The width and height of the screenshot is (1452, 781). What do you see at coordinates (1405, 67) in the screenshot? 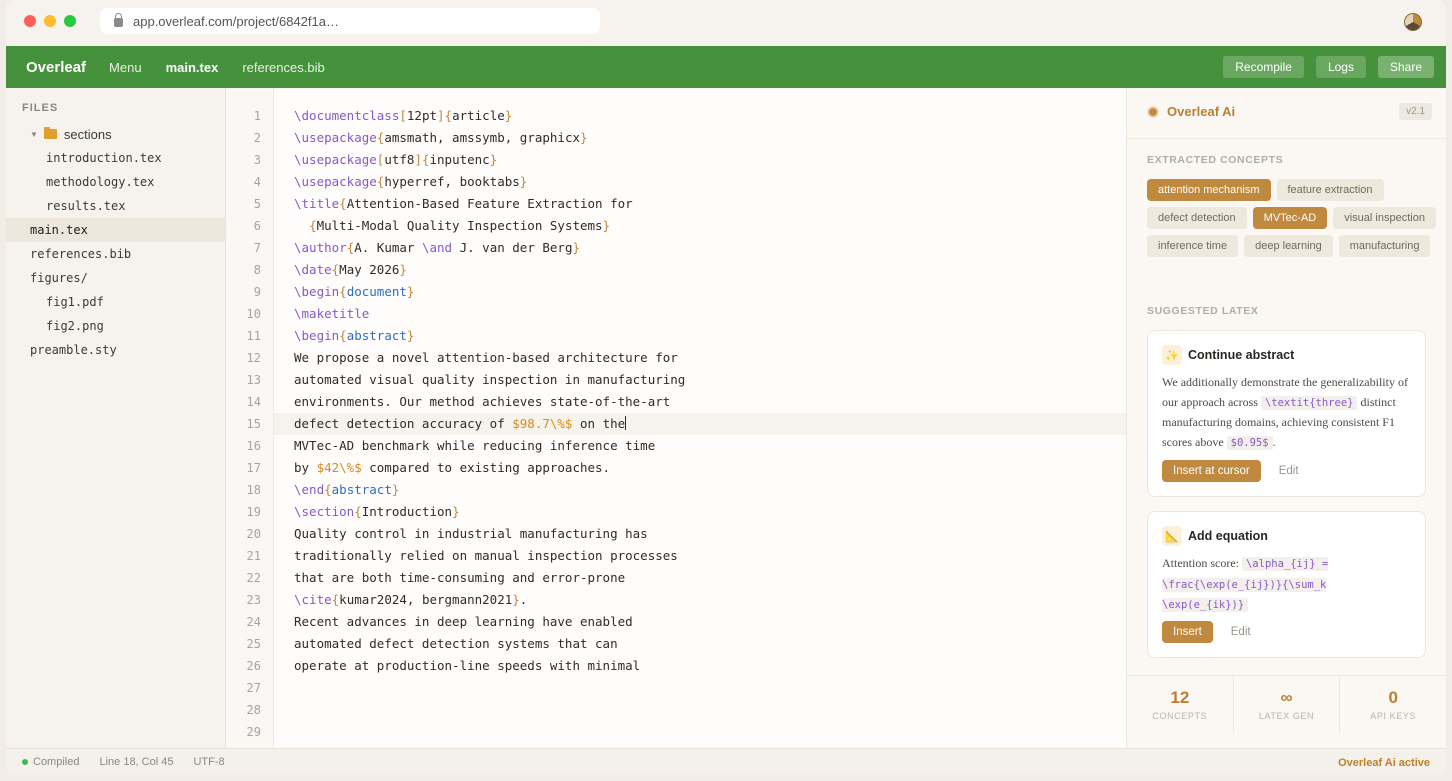
I see `share-button: Share` at bounding box center [1405, 67].